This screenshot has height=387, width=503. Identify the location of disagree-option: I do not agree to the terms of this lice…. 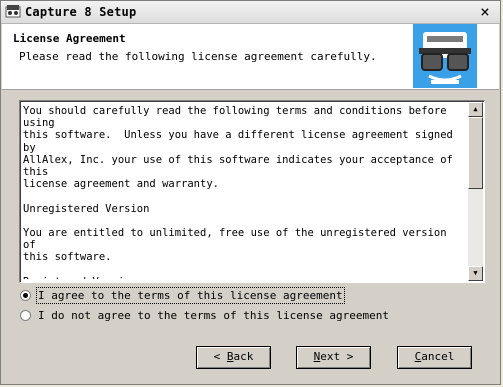
(204, 315).